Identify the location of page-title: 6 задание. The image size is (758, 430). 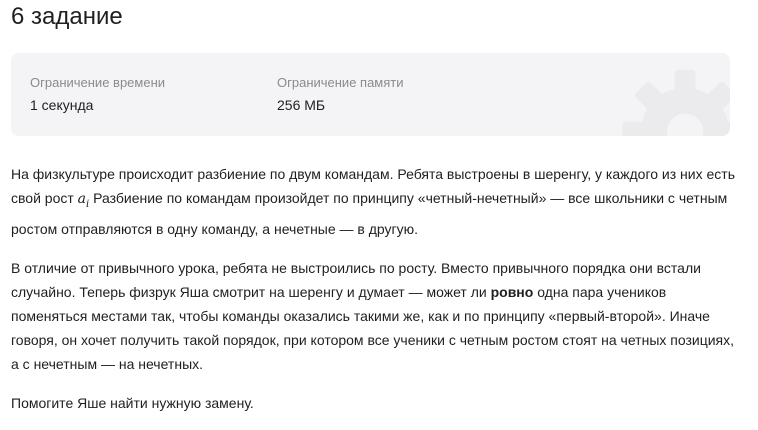
(67, 16).